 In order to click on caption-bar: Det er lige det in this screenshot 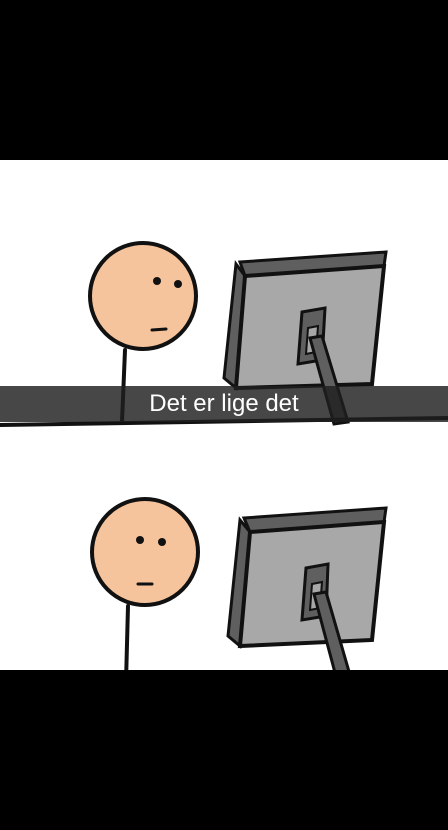, I will do `click(224, 404)`.